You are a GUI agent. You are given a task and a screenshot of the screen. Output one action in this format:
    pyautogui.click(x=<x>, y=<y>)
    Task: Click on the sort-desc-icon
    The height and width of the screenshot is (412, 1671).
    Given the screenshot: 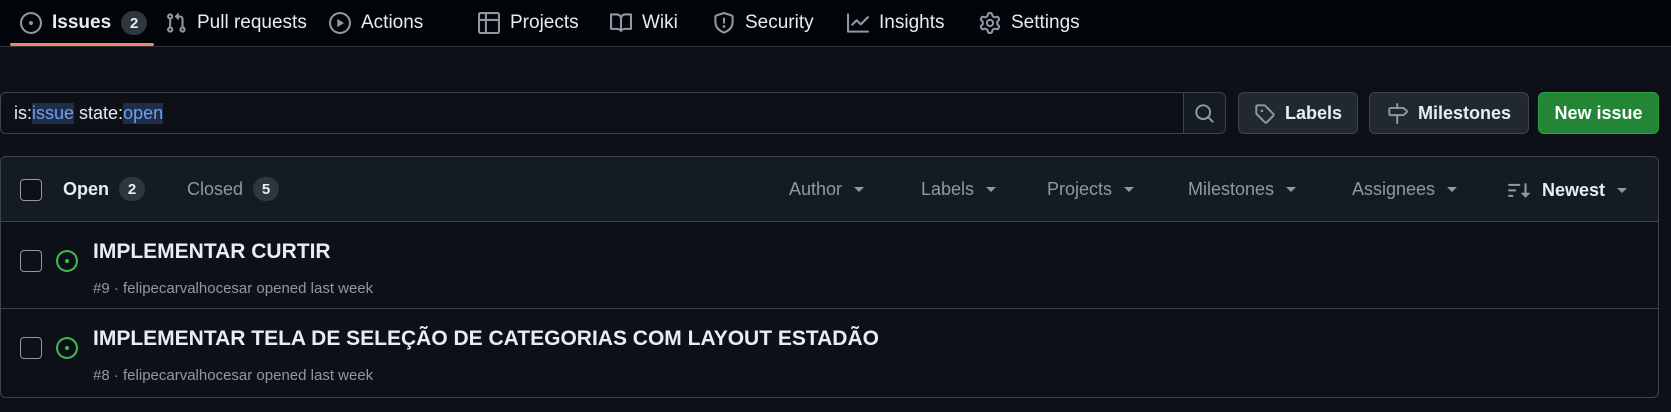 What is the action you would take?
    pyautogui.click(x=1519, y=190)
    